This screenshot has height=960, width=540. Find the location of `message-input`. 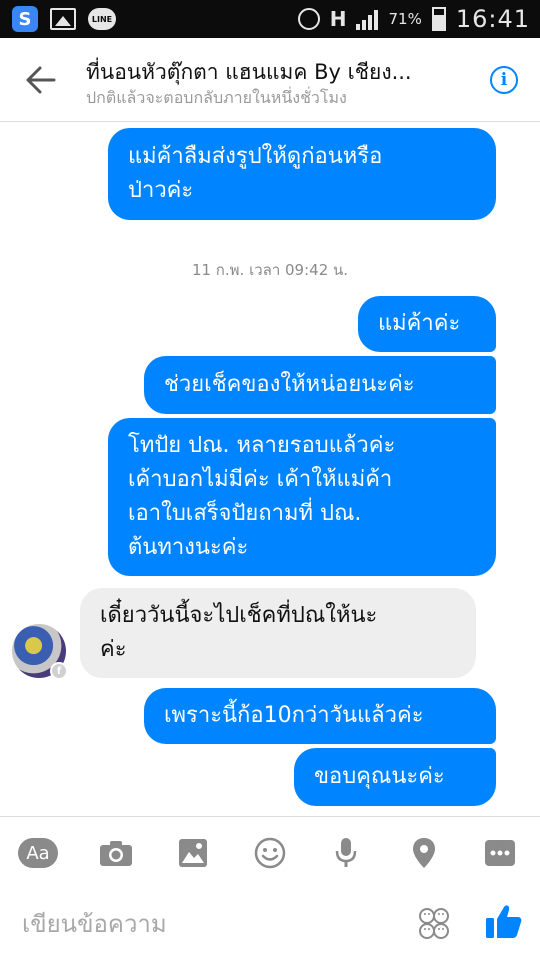

message-input is located at coordinates (212, 924).